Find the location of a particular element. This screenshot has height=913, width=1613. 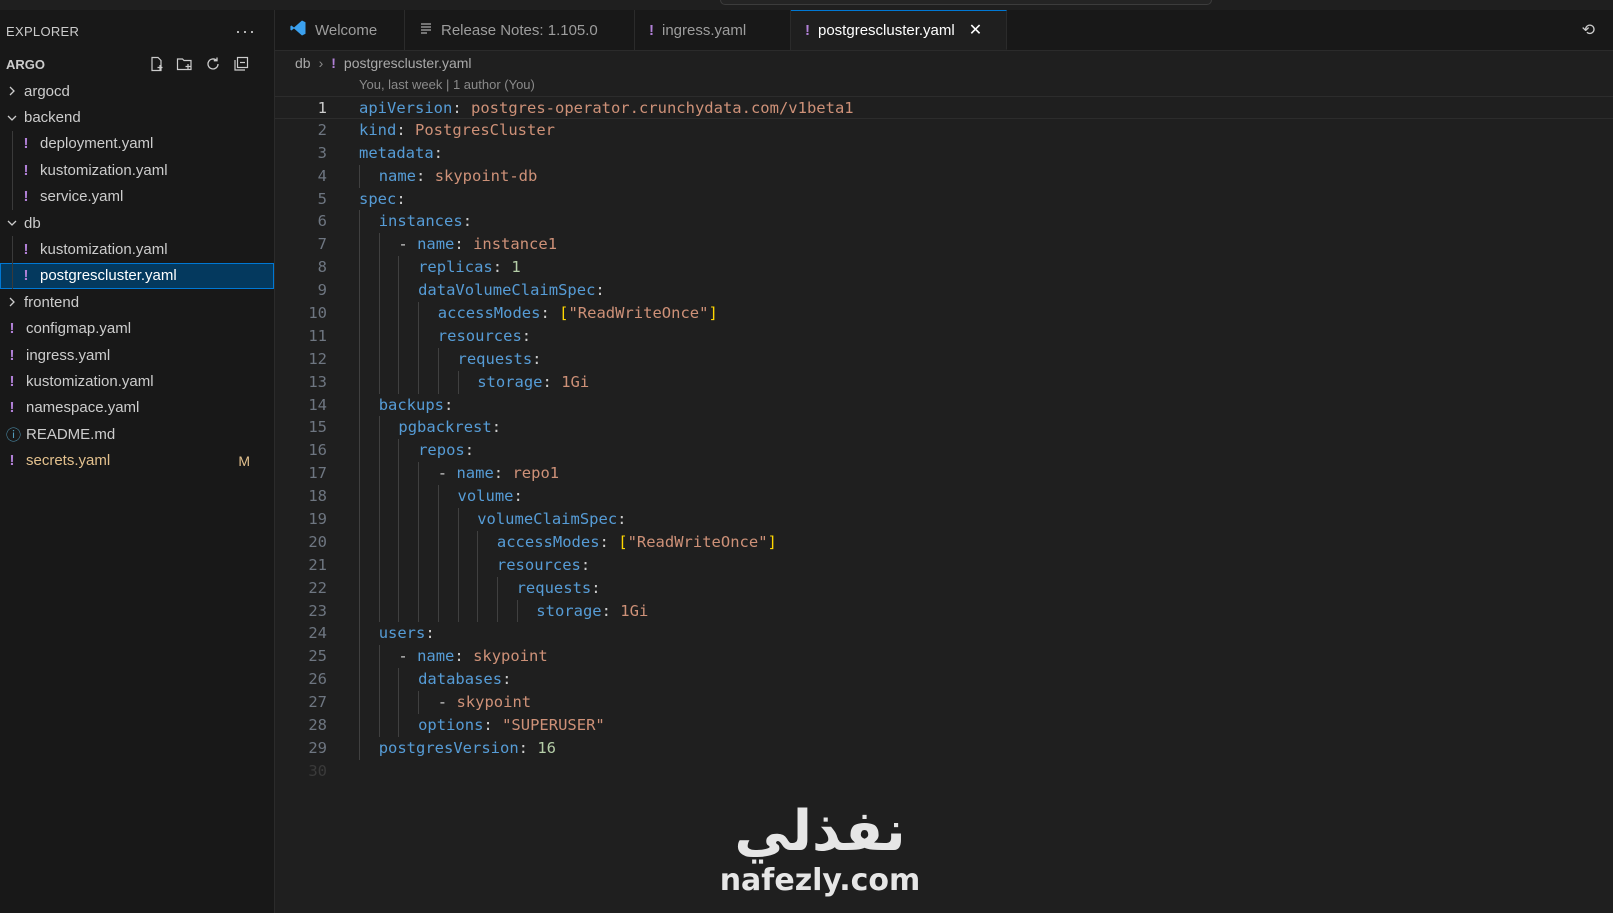

new-file-icon is located at coordinates (157, 64).